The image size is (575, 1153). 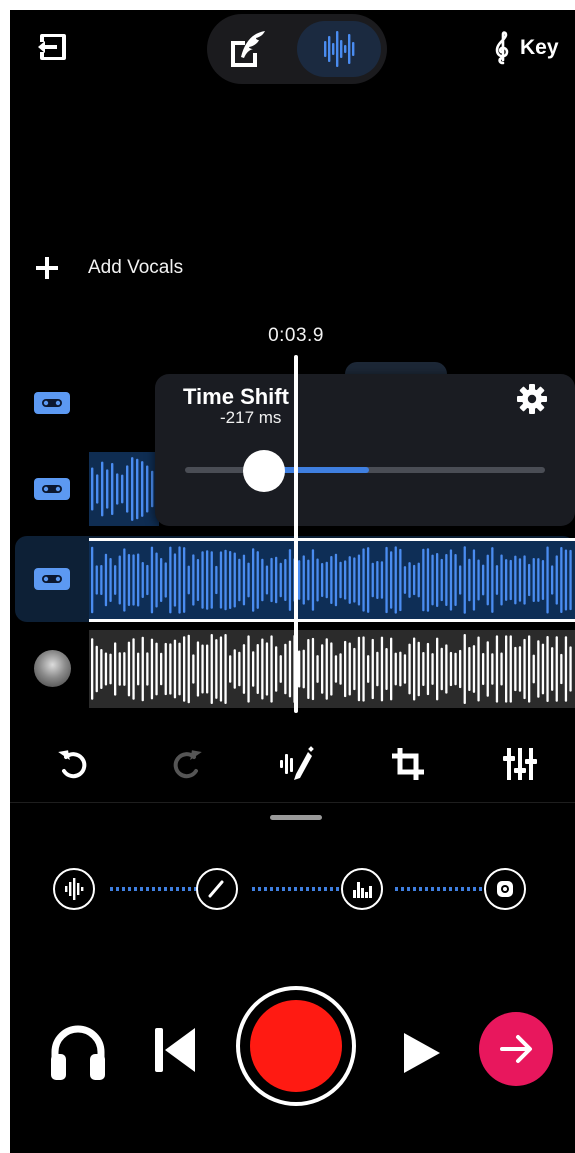 I want to click on time-shift-value: -217 ms, so click(x=251, y=417).